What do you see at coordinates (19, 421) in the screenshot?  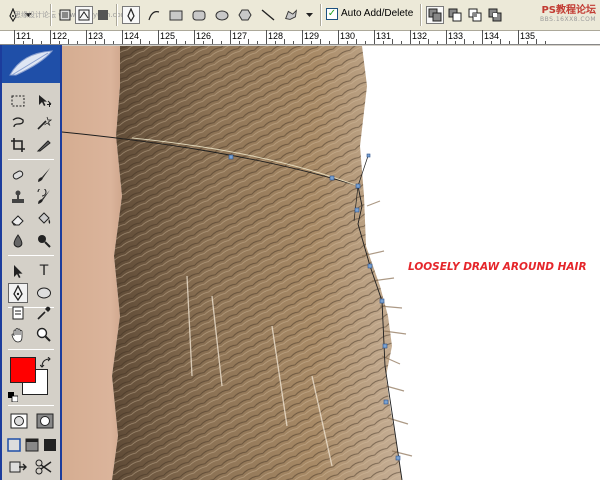 I see `standard-mode-icon` at bounding box center [19, 421].